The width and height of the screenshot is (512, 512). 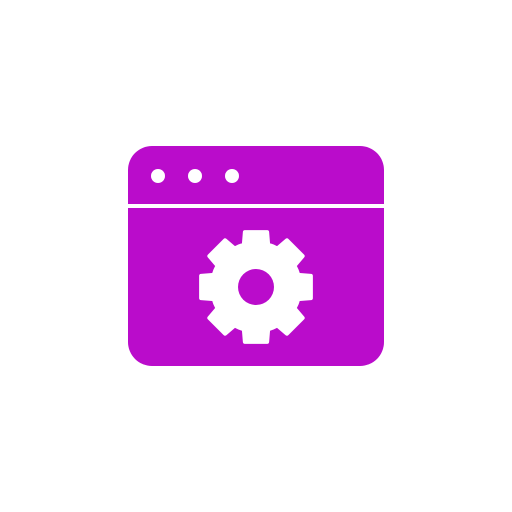 I want to click on gear-icon, so click(x=256, y=287).